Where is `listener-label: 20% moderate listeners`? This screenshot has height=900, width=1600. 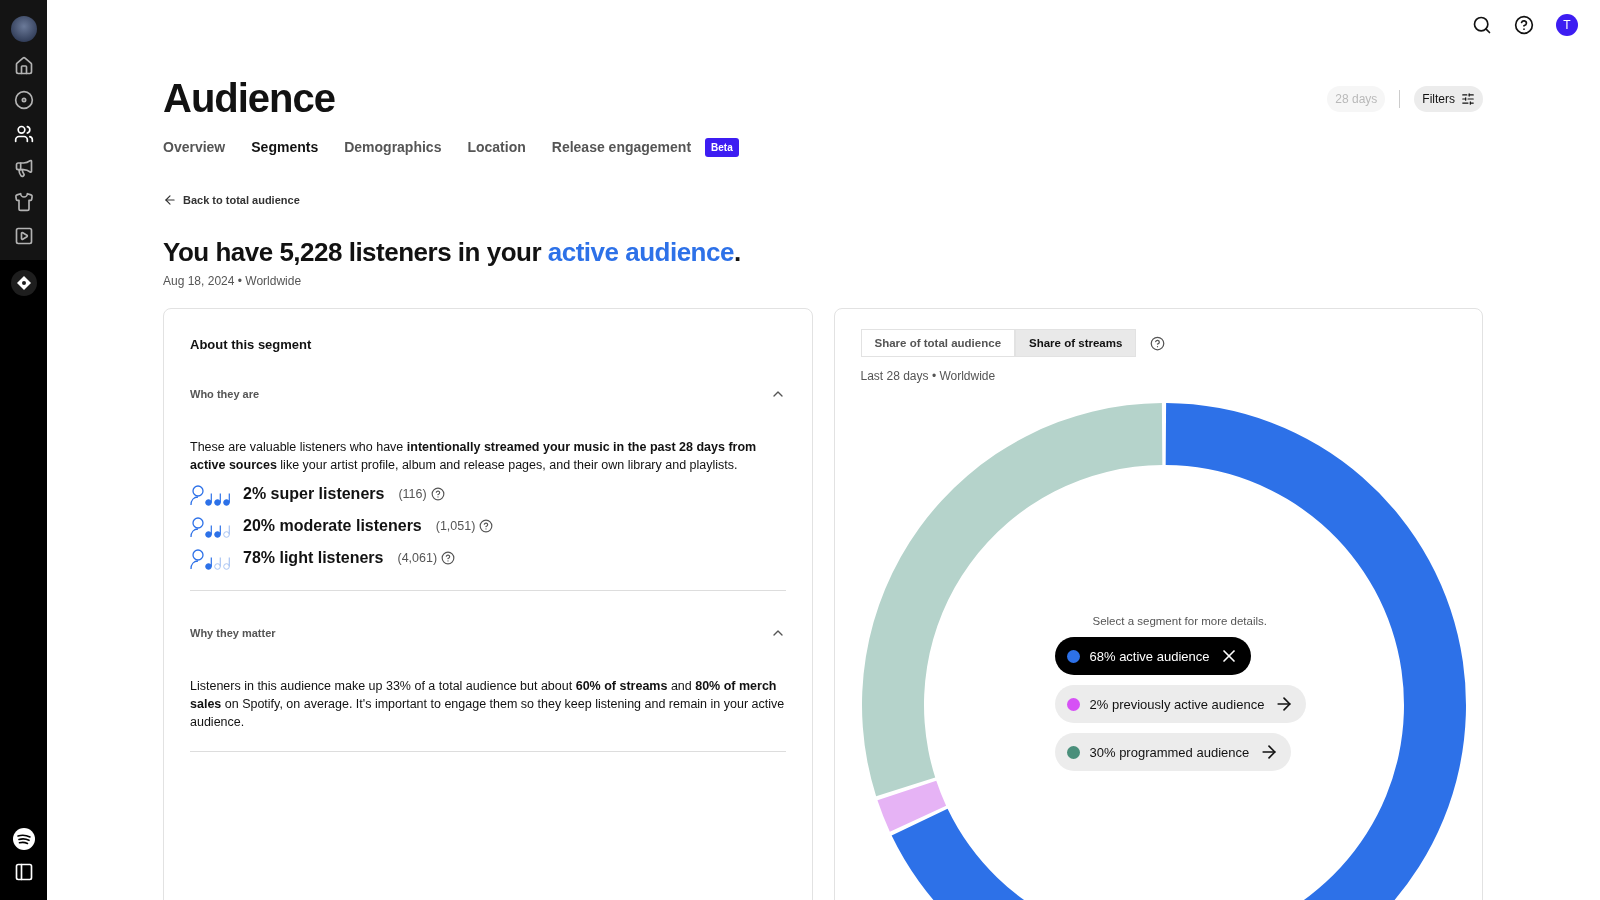
listener-label: 20% moderate listeners is located at coordinates (332, 526).